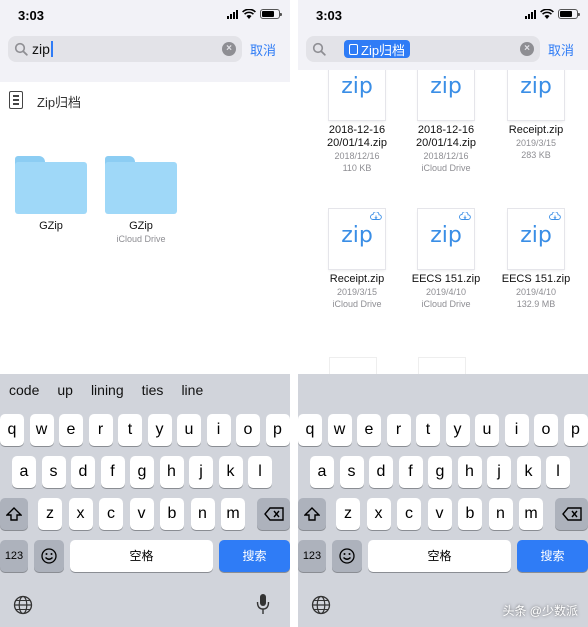 The width and height of the screenshot is (588, 627). What do you see at coordinates (107, 393) in the screenshot?
I see `prediction-lining: lining` at bounding box center [107, 393].